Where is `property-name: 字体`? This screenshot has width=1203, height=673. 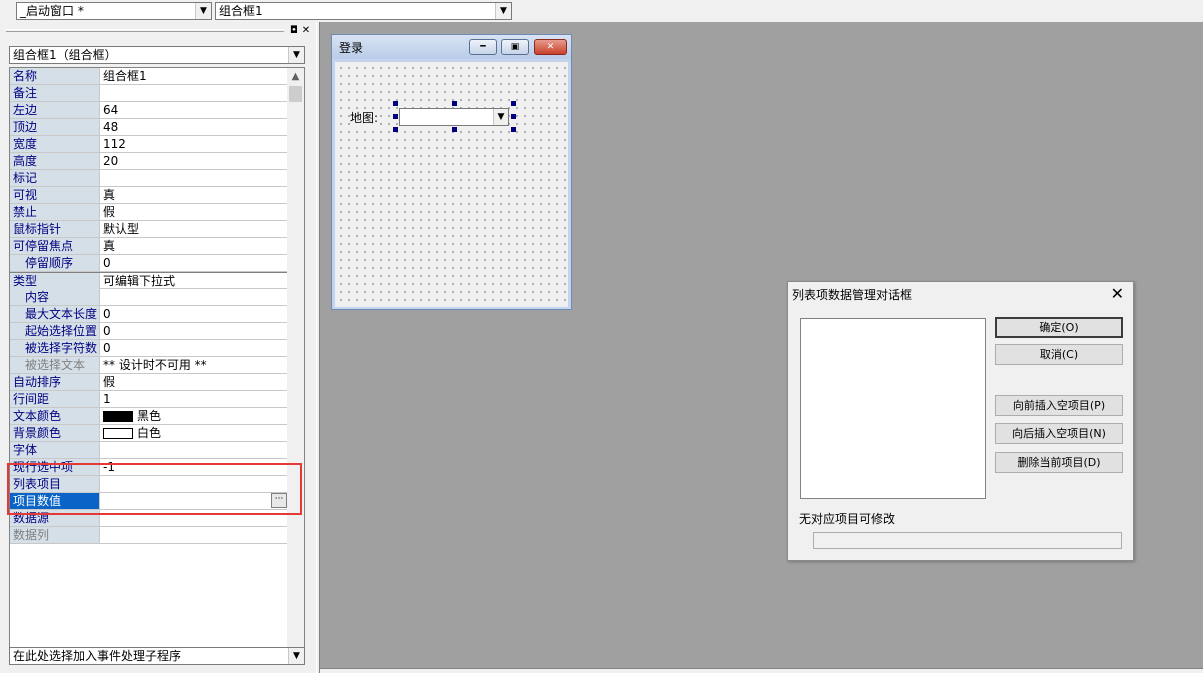 property-name: 字体 is located at coordinates (55, 450).